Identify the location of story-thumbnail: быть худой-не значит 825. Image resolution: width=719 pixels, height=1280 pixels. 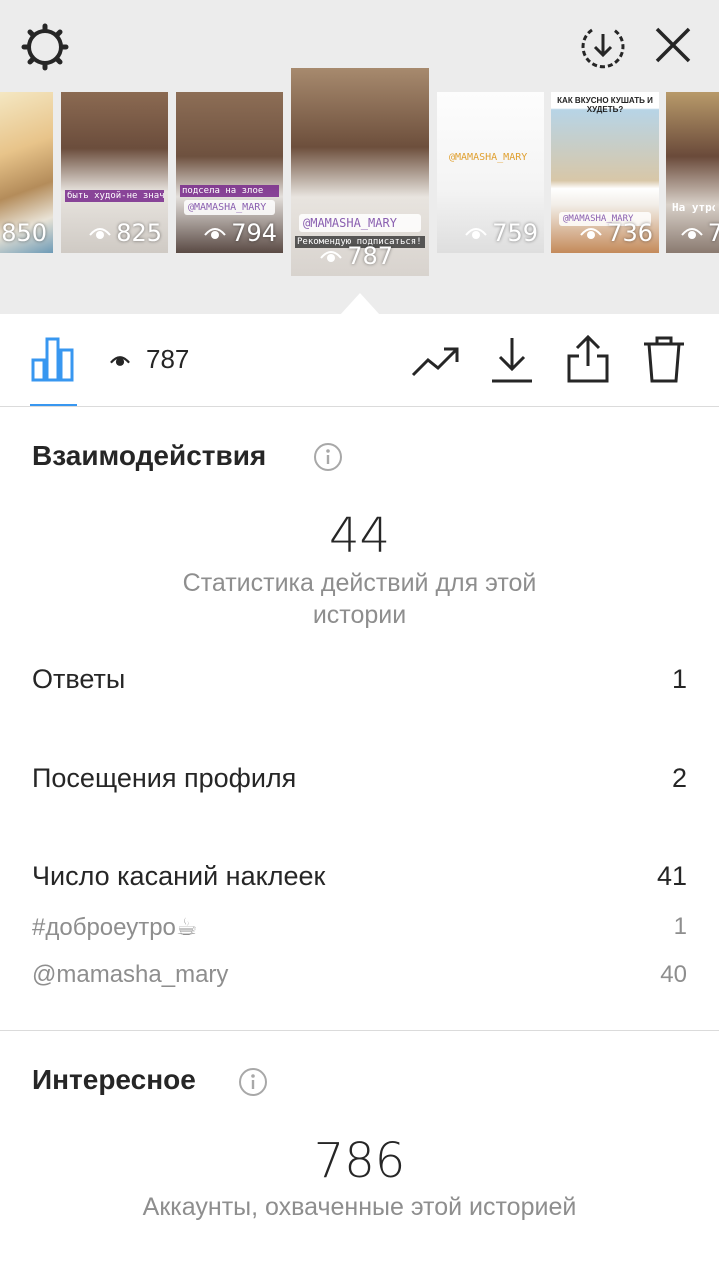
(114, 172).